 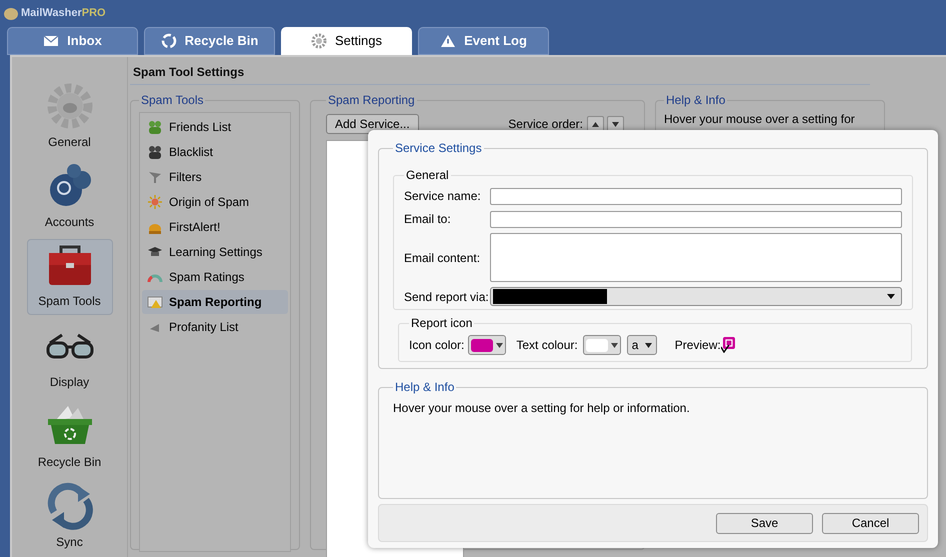 I want to click on icon-color-picker, so click(x=487, y=345).